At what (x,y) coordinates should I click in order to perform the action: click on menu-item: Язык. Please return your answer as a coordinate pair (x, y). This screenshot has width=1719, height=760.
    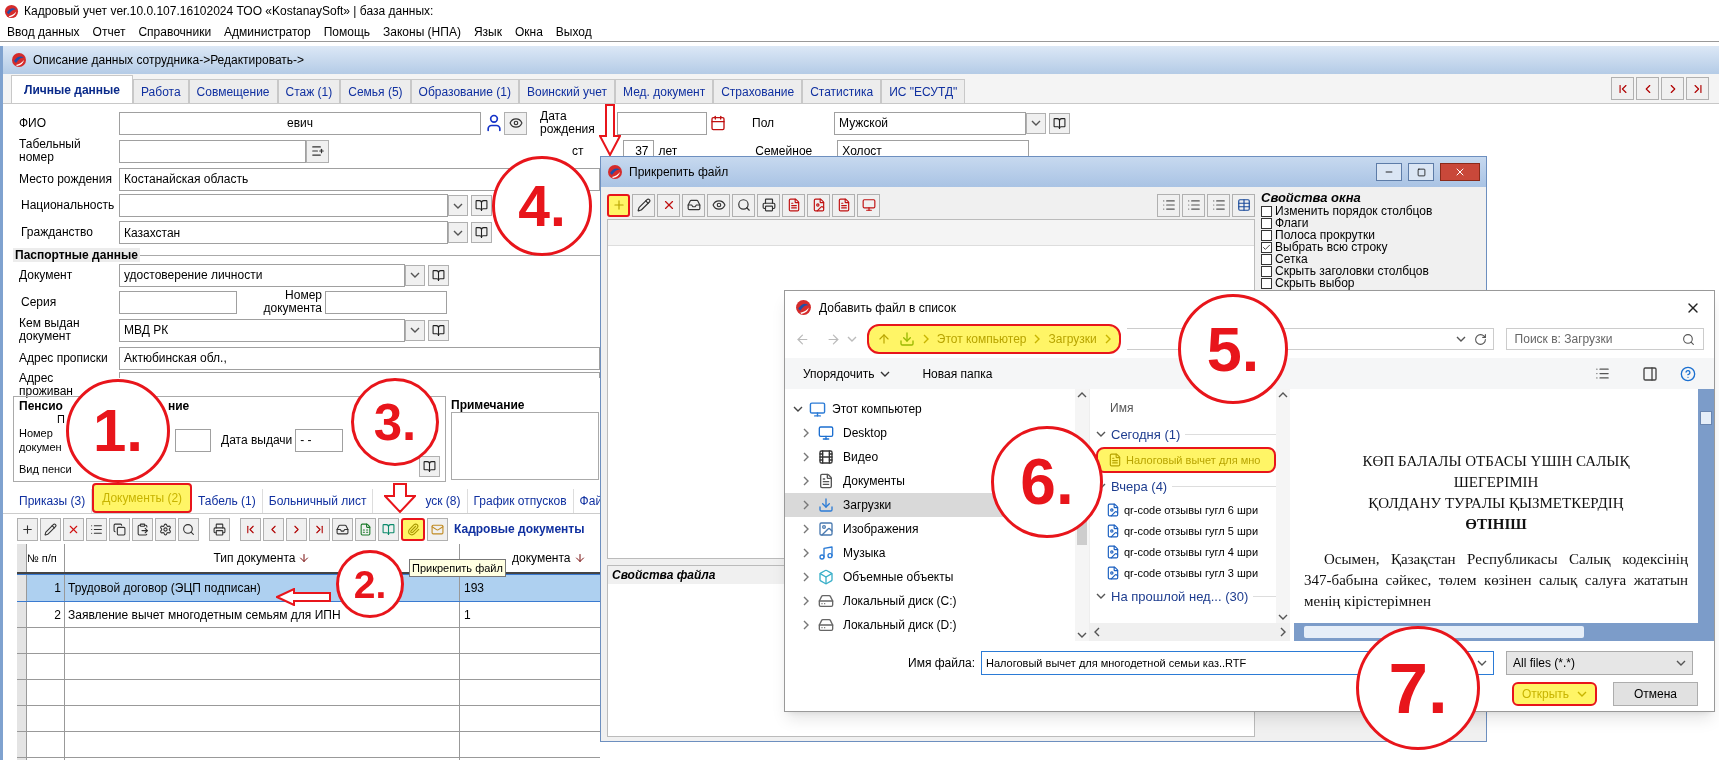
    Looking at the image, I should click on (487, 31).